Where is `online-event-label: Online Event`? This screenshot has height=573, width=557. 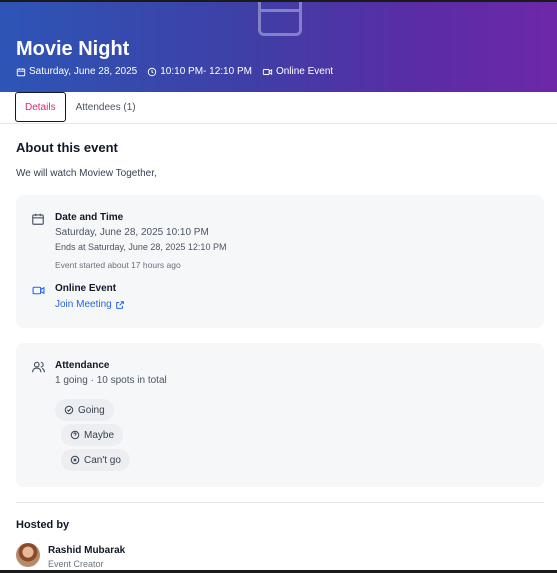
online-event-label: Online Event is located at coordinates (86, 288).